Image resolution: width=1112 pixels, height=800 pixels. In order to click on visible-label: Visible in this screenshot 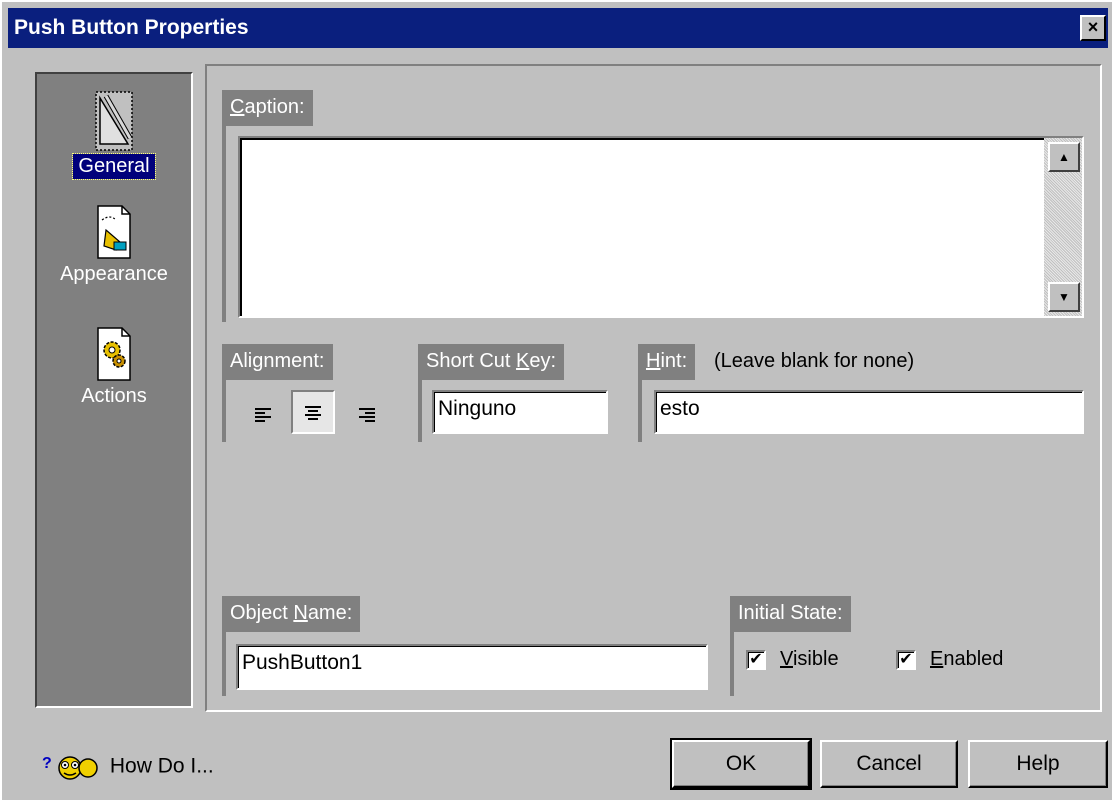, I will do `click(809, 659)`.